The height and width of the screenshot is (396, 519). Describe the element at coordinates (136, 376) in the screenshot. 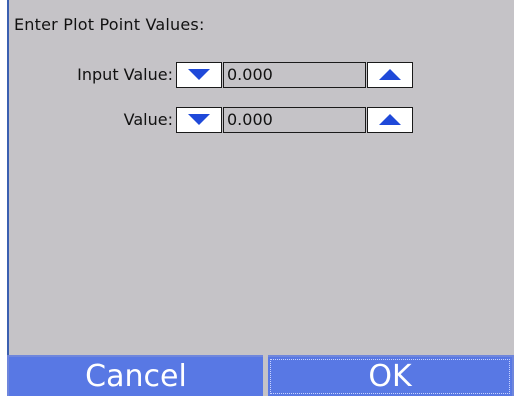

I see `cancel-button: Cancel` at that location.